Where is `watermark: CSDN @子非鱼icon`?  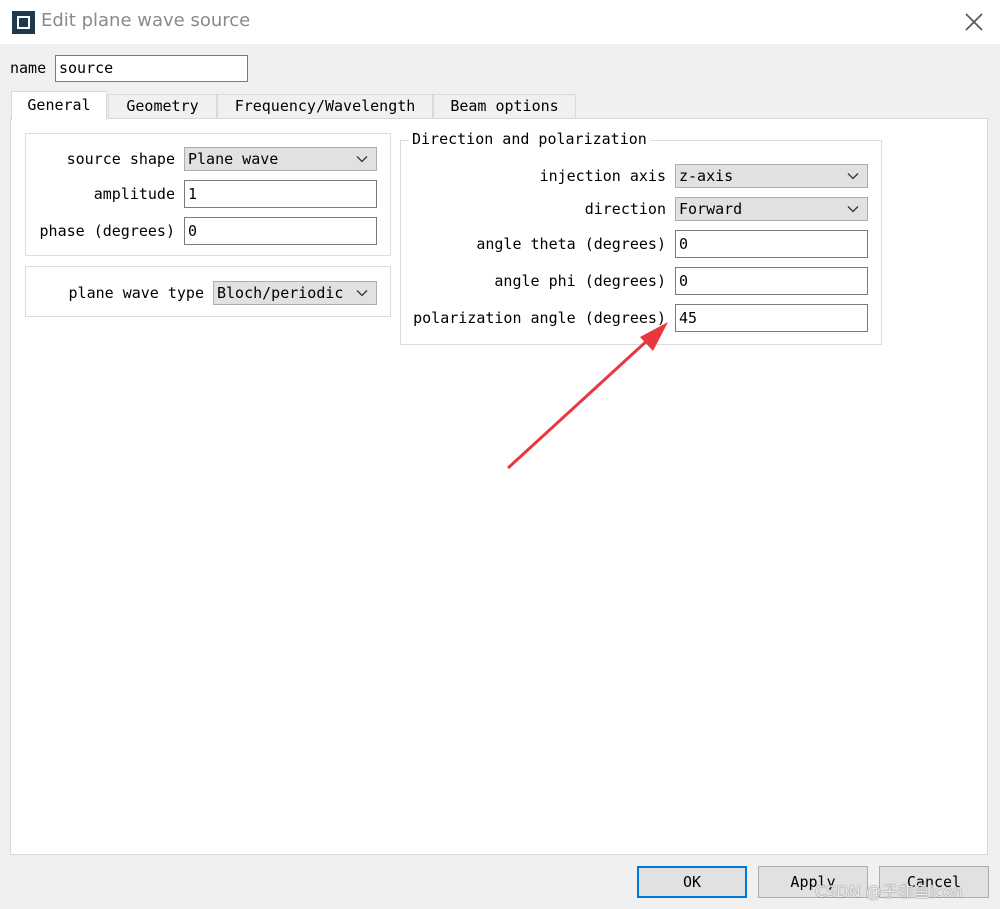 watermark: CSDN @子非鱼icon is located at coordinates (889, 891).